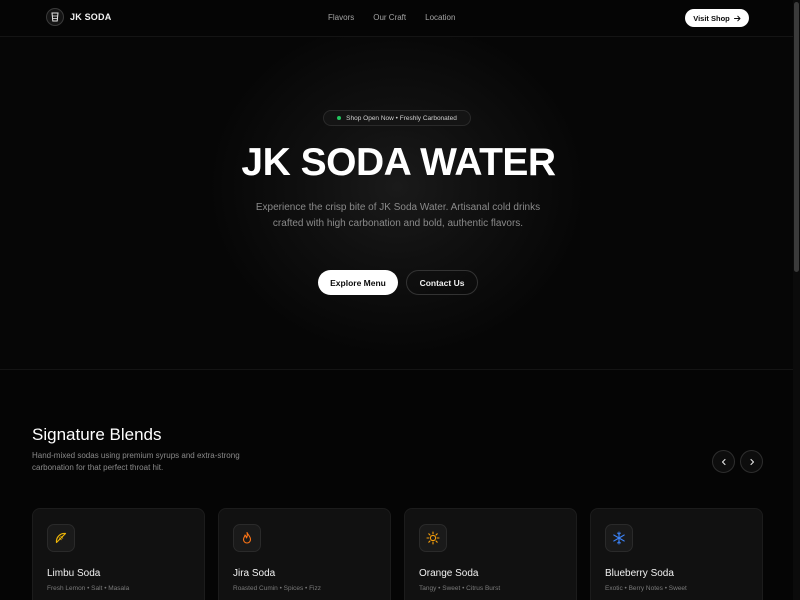 The width and height of the screenshot is (800, 600). What do you see at coordinates (737, 18) in the screenshot?
I see `arrow-right-icon` at bounding box center [737, 18].